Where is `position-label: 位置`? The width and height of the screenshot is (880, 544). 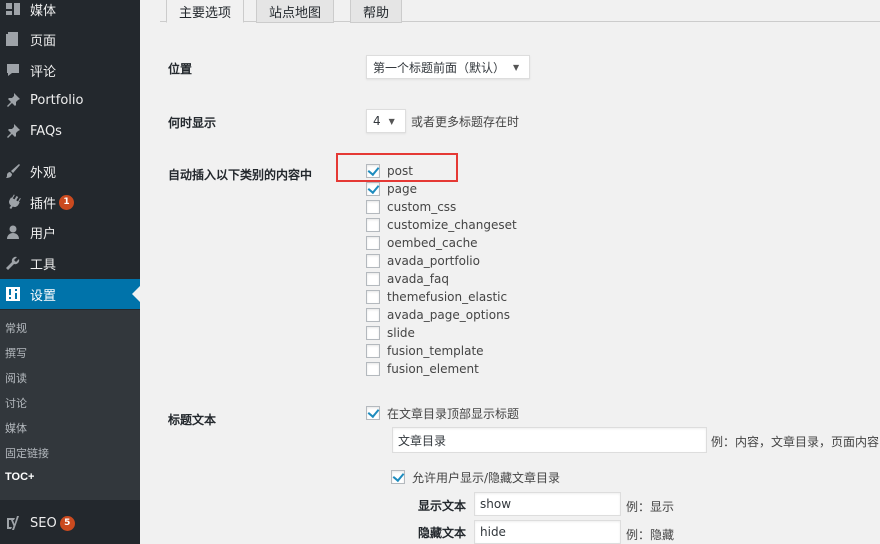 position-label: 位置 is located at coordinates (180, 69).